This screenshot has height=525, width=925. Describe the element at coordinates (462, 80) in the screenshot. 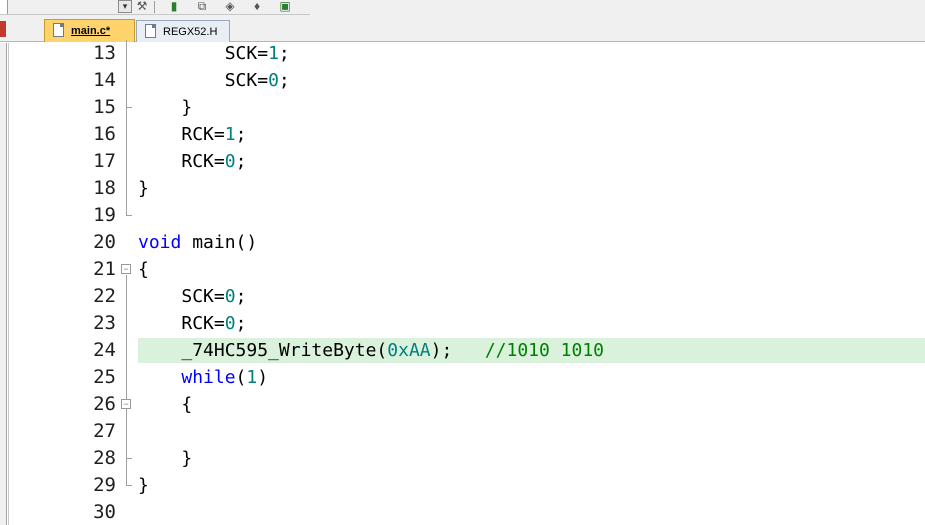

I see `code-line: 14 SCK=0;` at that location.